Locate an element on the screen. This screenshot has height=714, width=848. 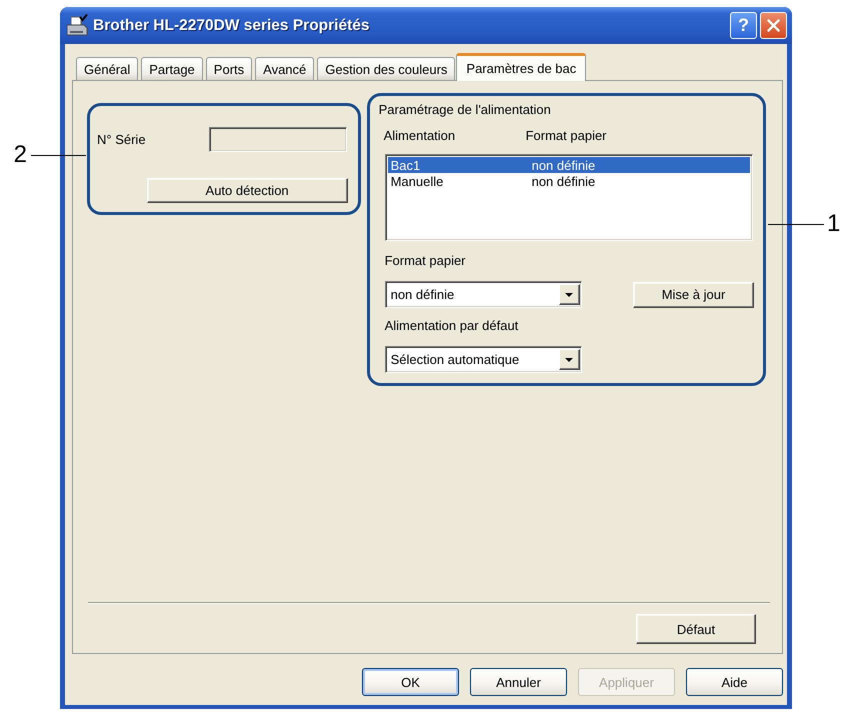
callout-number: 1 is located at coordinates (833, 224).